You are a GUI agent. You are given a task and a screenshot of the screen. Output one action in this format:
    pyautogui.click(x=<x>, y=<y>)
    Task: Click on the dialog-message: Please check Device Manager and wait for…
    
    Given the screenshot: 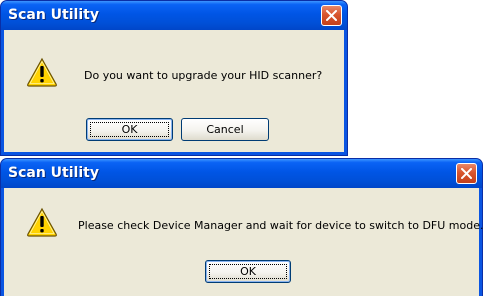 What is the action you would take?
    pyautogui.click(x=280, y=225)
    